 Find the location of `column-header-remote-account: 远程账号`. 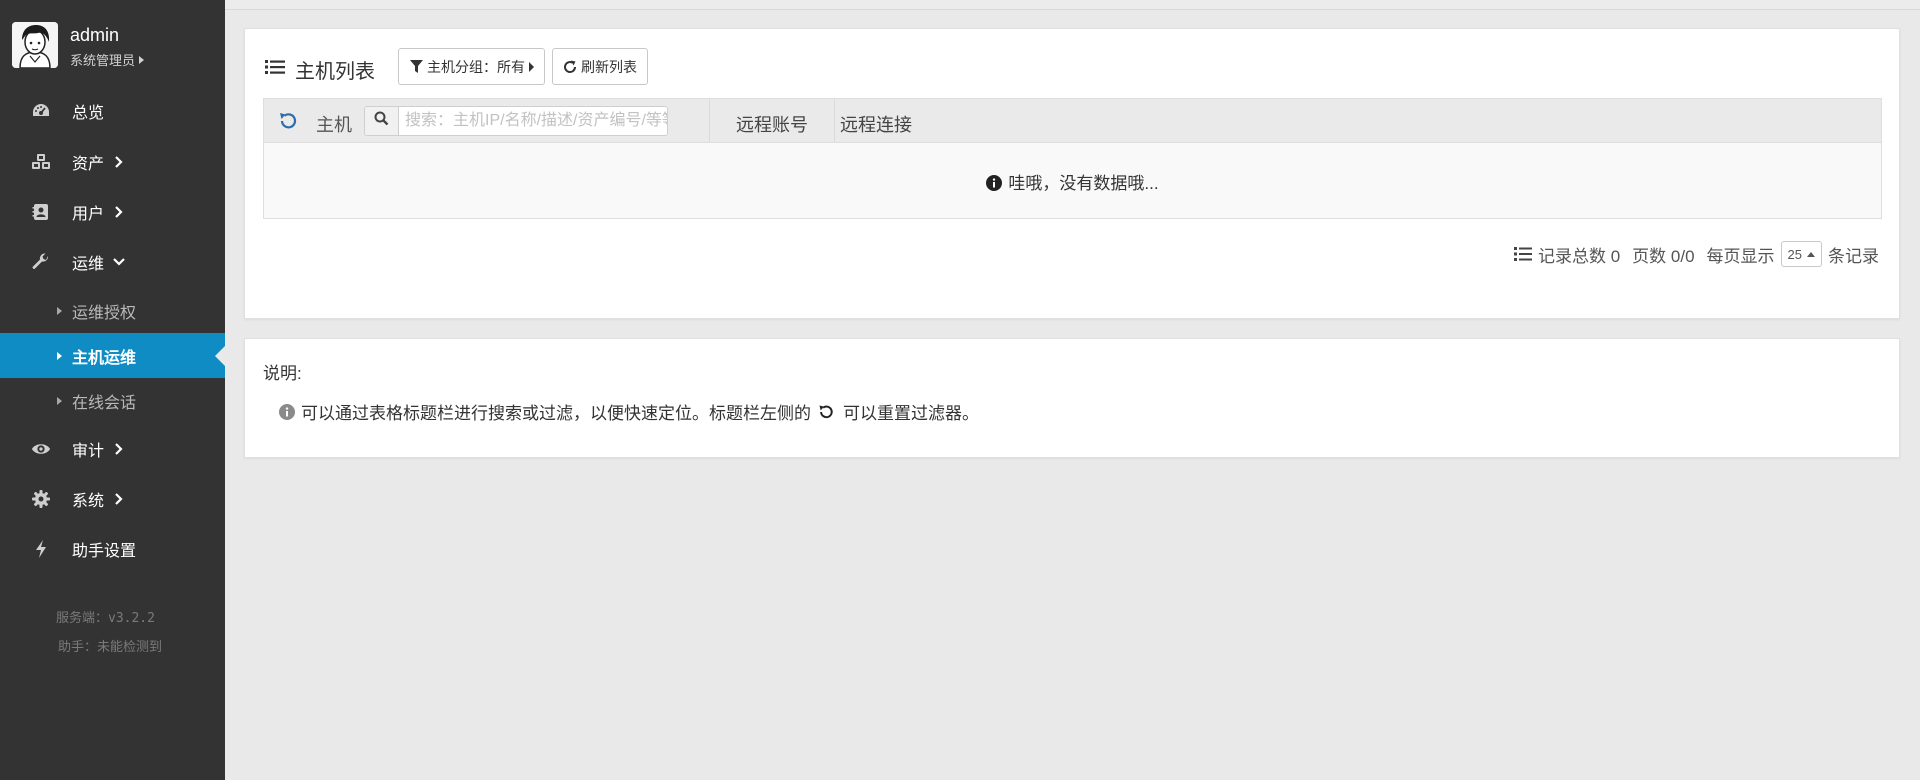

column-header-remote-account: 远程账号 is located at coordinates (772, 125).